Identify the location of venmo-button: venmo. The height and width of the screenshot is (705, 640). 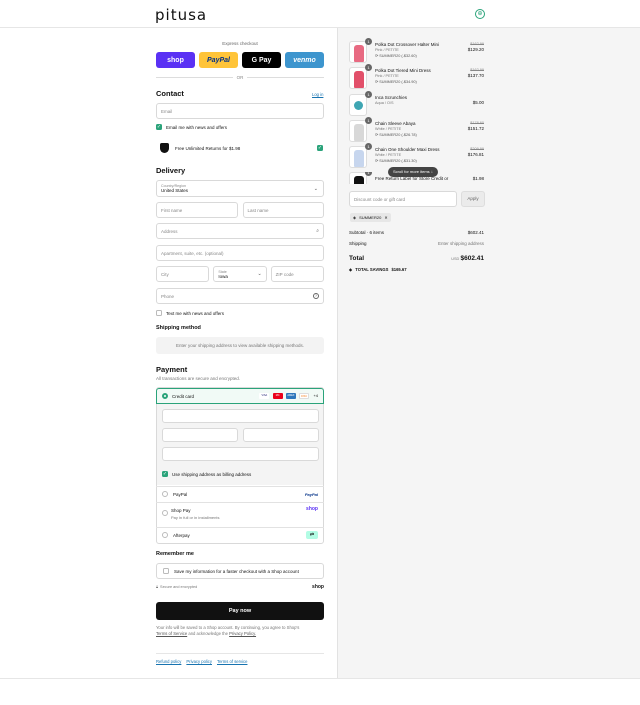
(304, 60).